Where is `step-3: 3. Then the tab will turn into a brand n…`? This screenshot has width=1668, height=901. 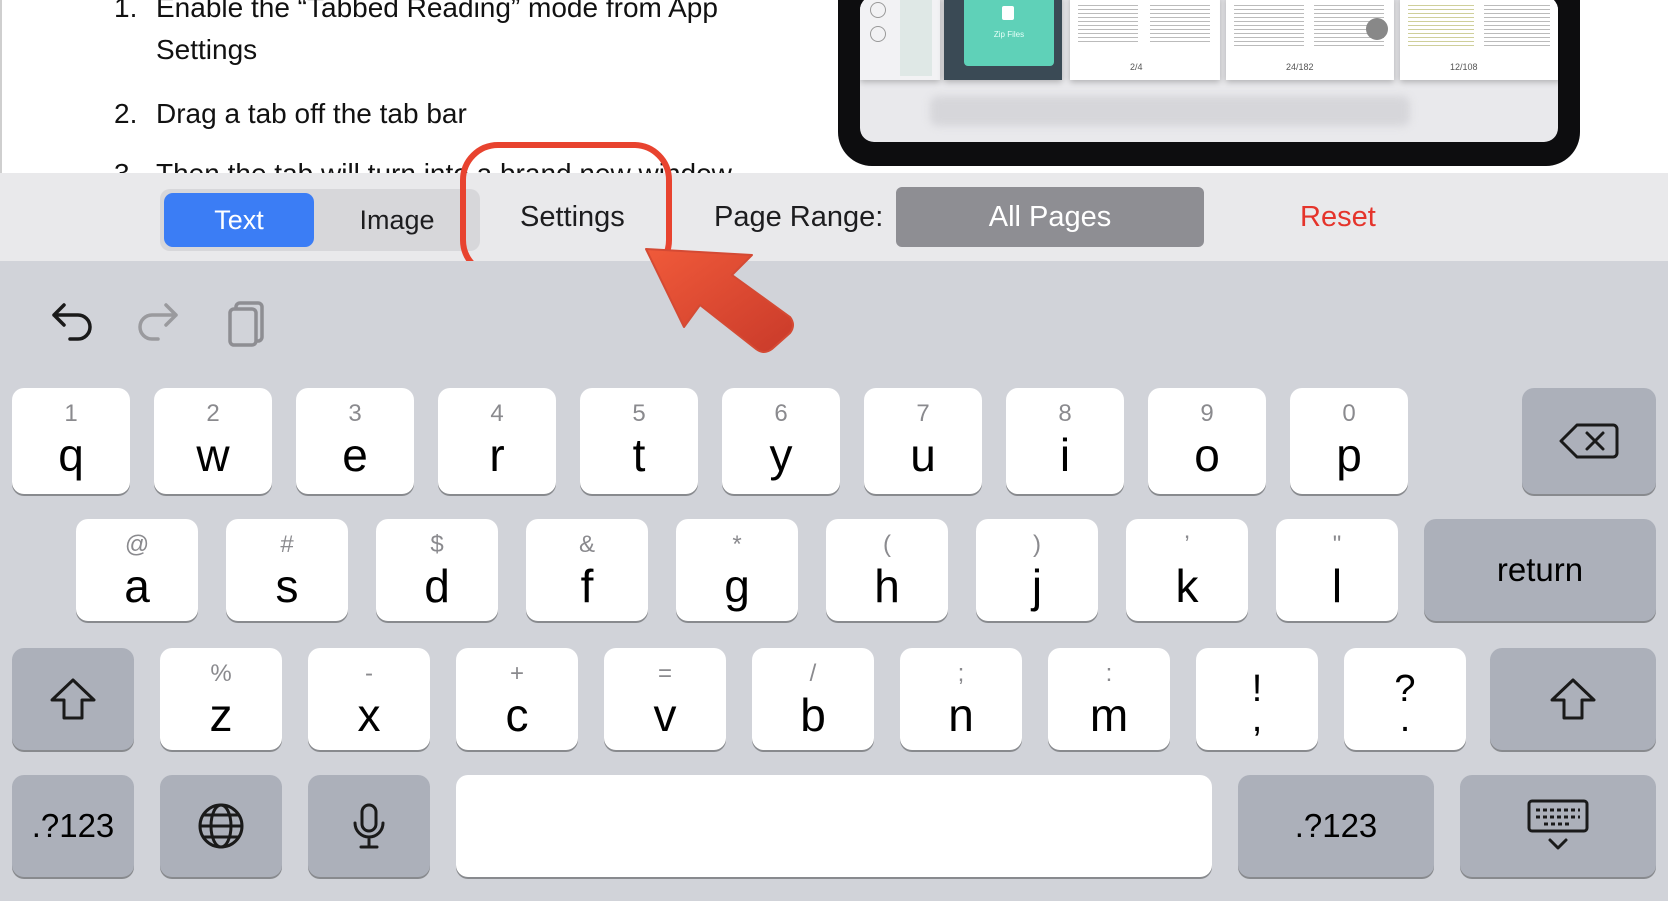
step-3: 3. Then the tab will turn into a brand n… is located at coordinates (423, 164).